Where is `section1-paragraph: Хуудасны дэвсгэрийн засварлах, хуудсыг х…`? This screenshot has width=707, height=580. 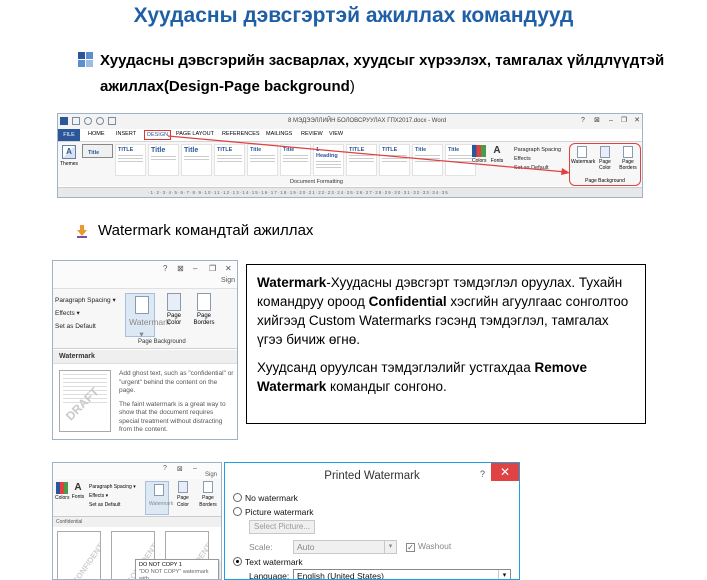
section1-paragraph: Хуудасны дэвсгэрийн засварлах, хуудсыг х… is located at coordinates (390, 74).